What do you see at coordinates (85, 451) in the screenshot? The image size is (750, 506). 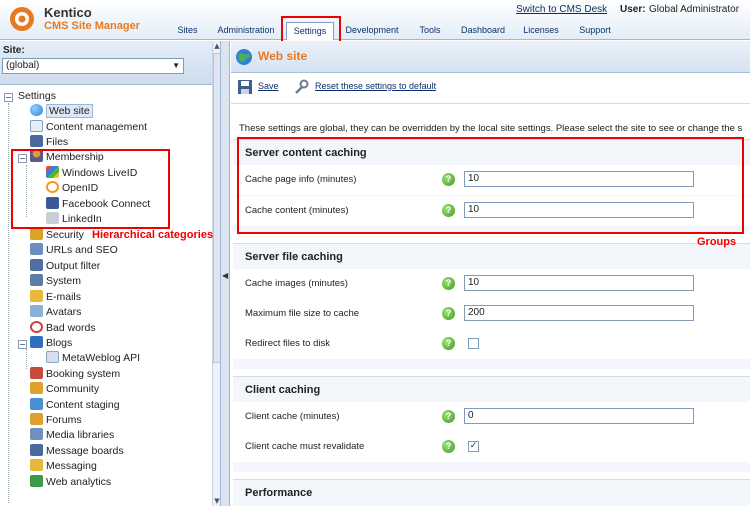 I see `tree-node-label: Message boards` at bounding box center [85, 451].